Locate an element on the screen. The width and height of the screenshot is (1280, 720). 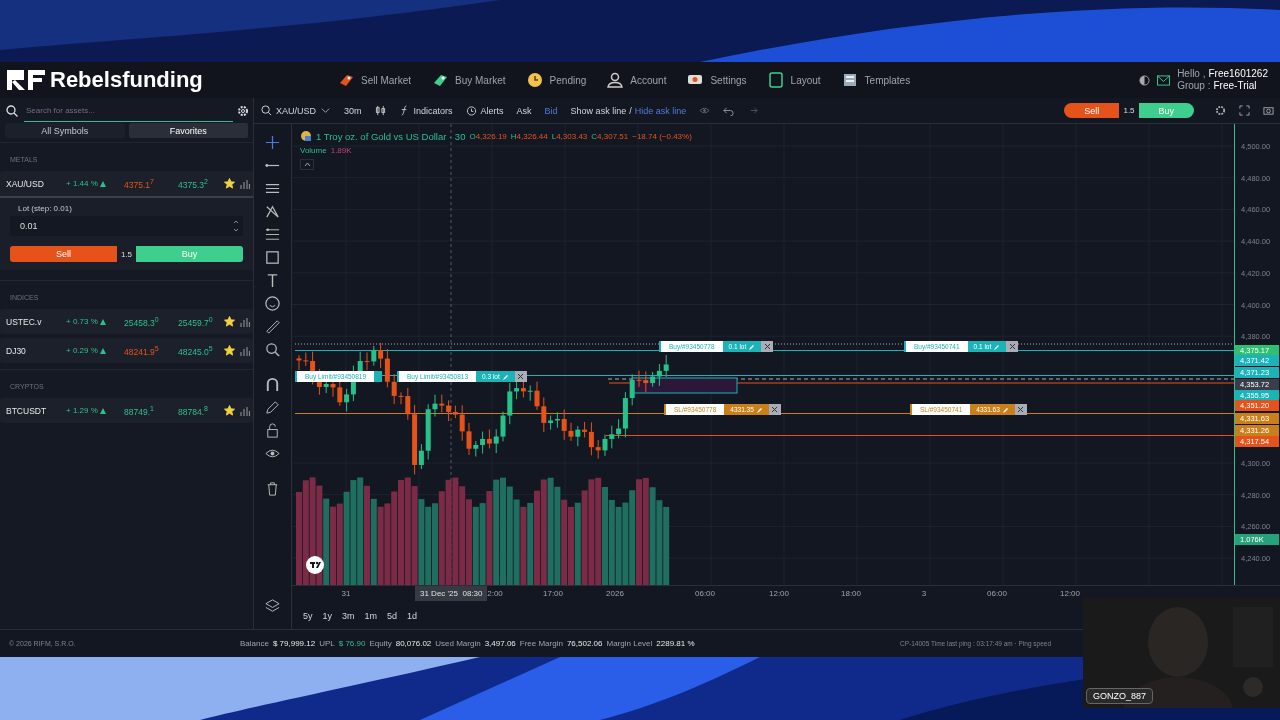
volume-label: Volume is located at coordinates (313, 150).